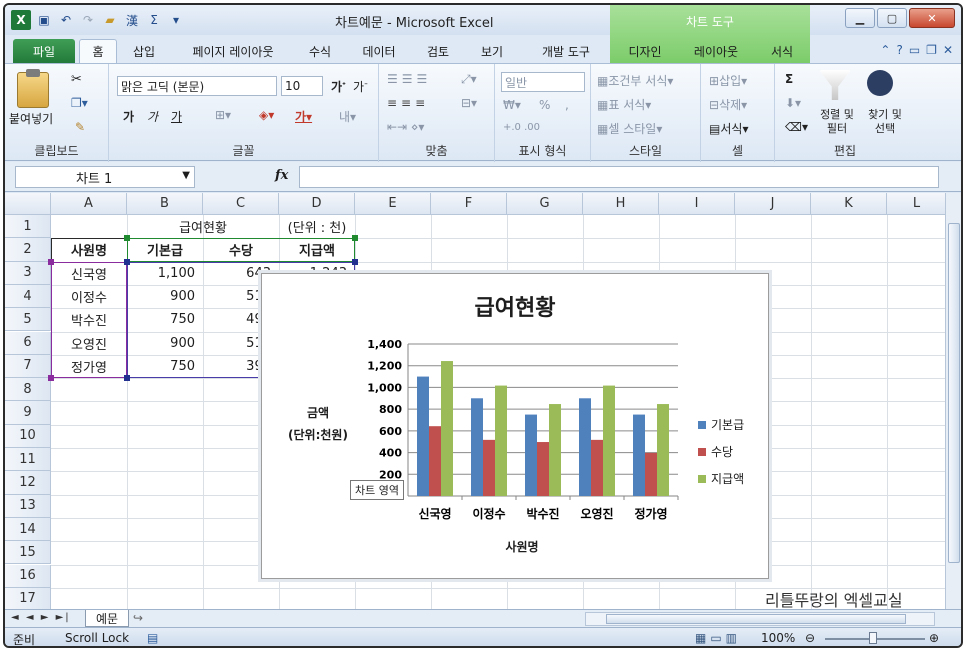 The width and height of the screenshot is (966, 651). What do you see at coordinates (835, 85) in the screenshot?
I see `sort-filter-icon` at bounding box center [835, 85].